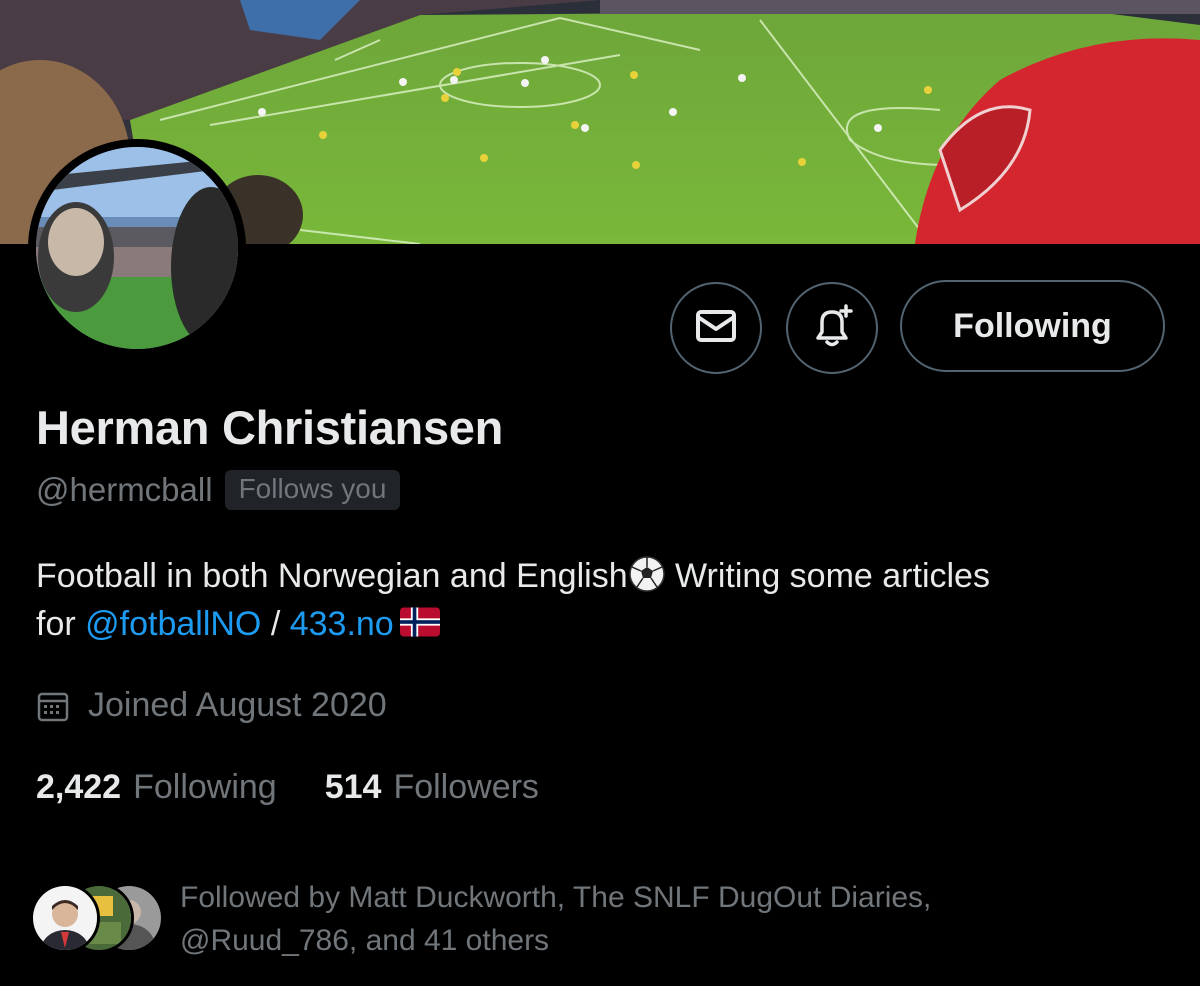 The height and width of the screenshot is (986, 1200). I want to click on calendar-icon, so click(53, 706).